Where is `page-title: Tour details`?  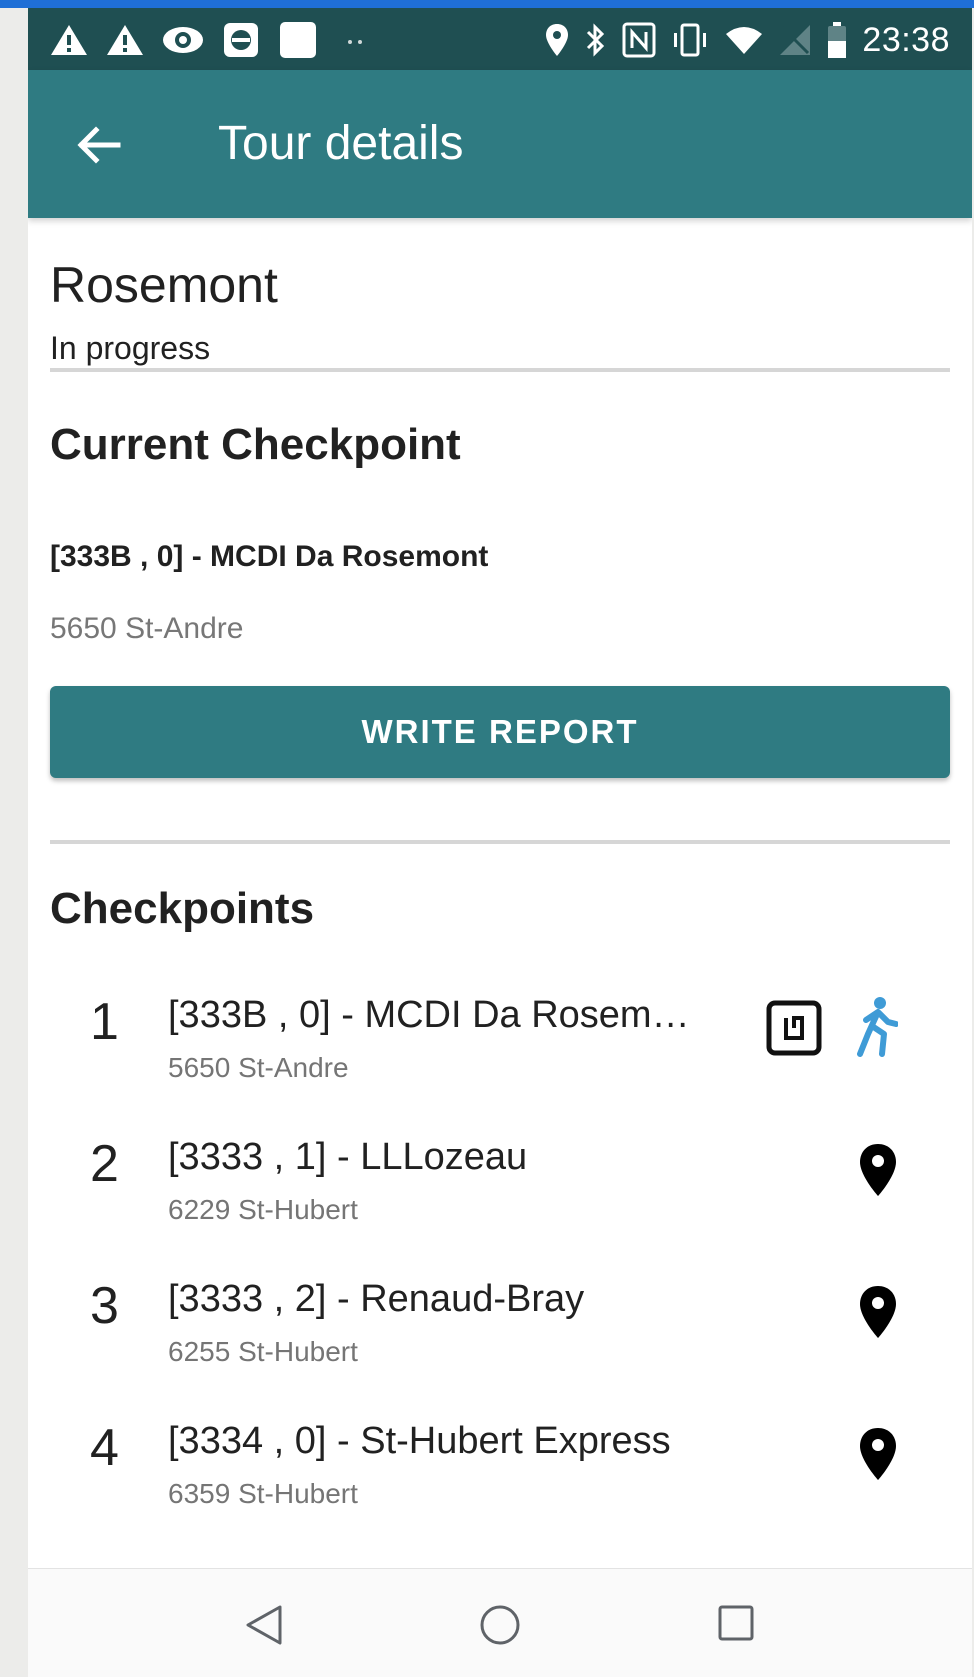 page-title: Tour details is located at coordinates (341, 143).